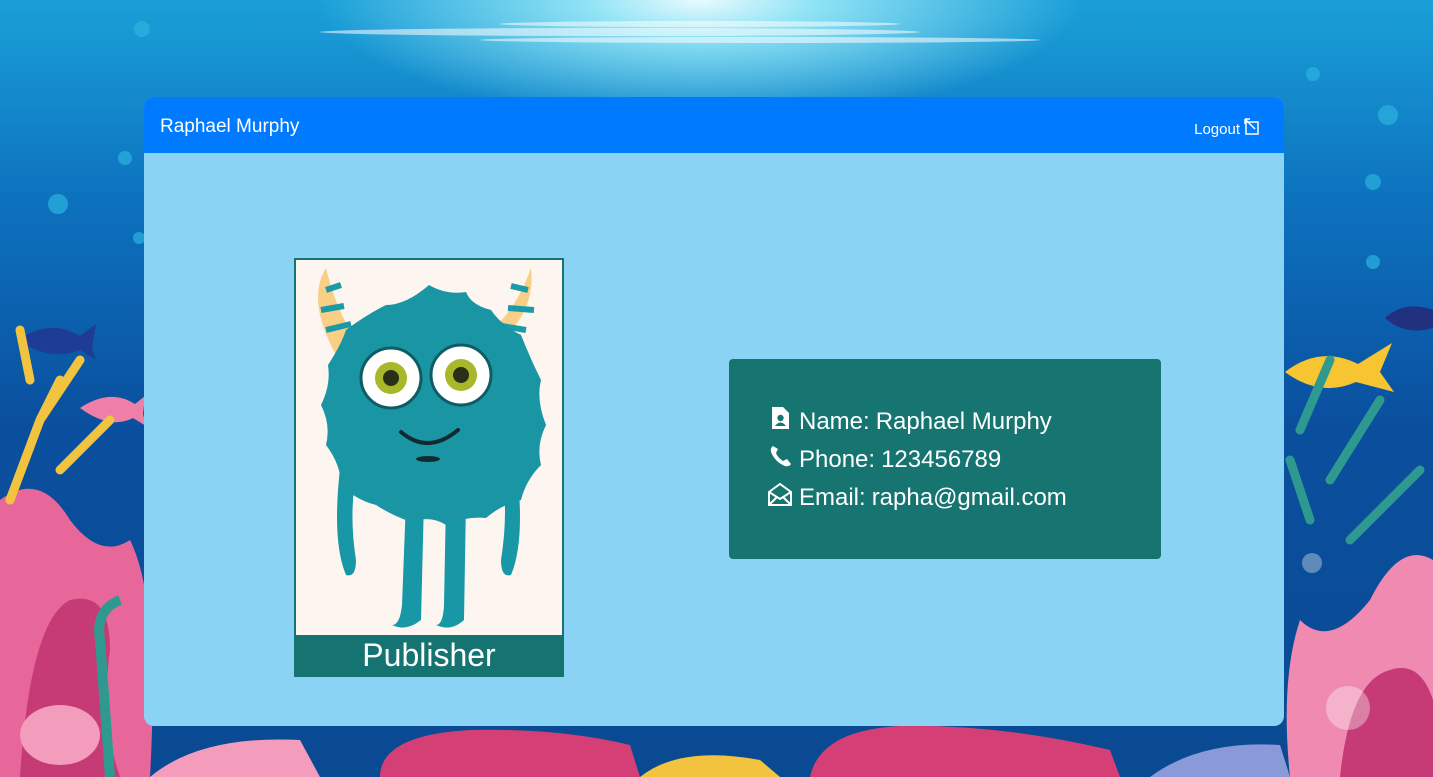 This screenshot has height=777, width=1433. I want to click on email-value: rapha@gmail.com, so click(969, 498).